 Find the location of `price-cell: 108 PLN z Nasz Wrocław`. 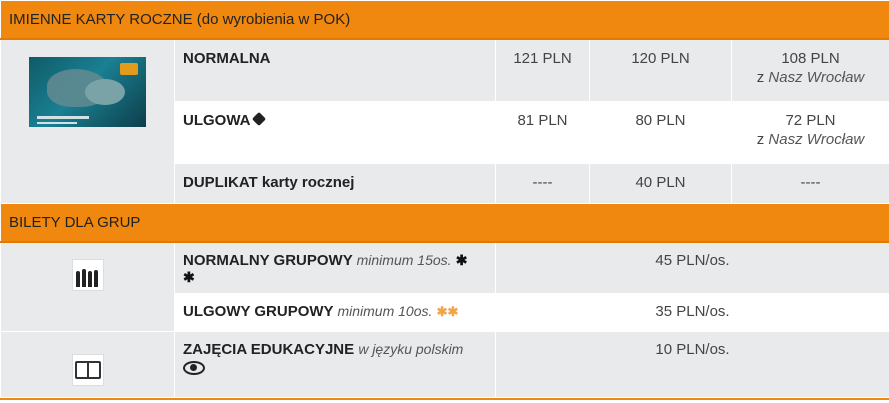

price-cell: 108 PLN z Nasz Wrocław is located at coordinates (810, 70).